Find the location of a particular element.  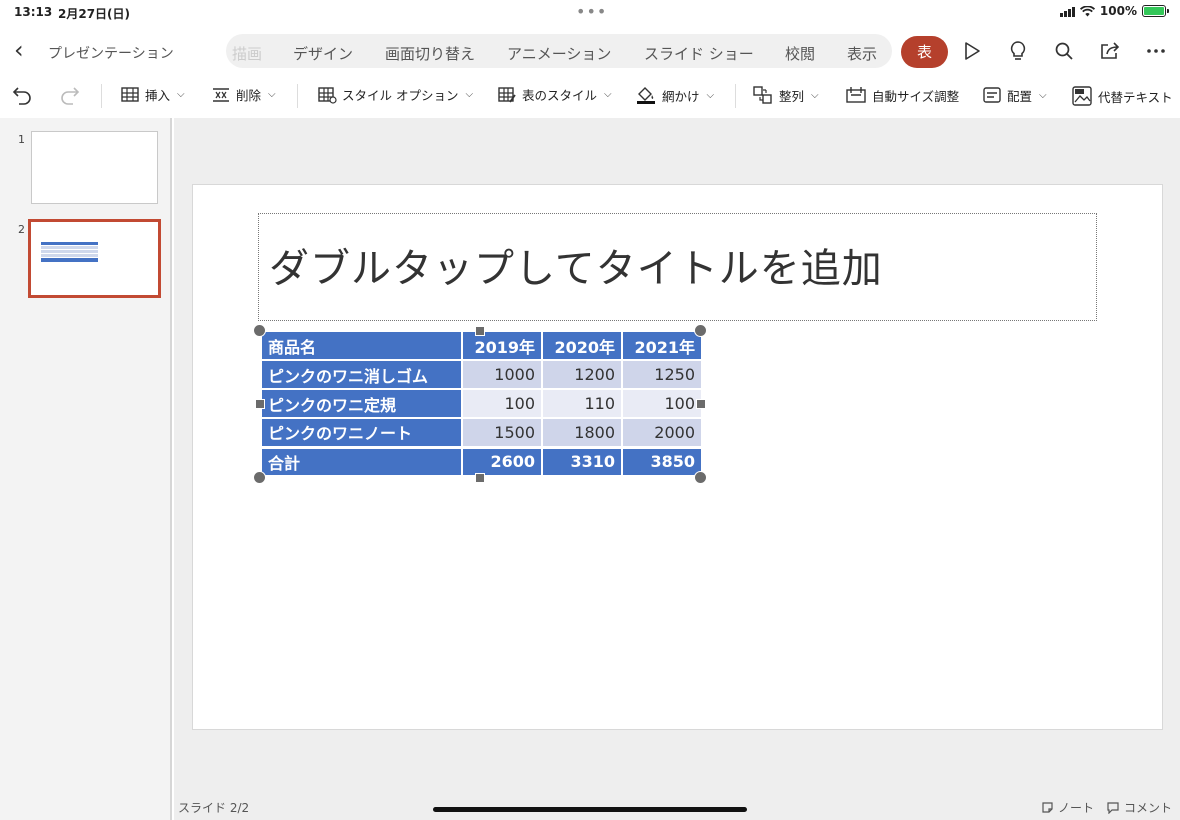

alt-text-label: 代替テキスト is located at coordinates (1135, 97).